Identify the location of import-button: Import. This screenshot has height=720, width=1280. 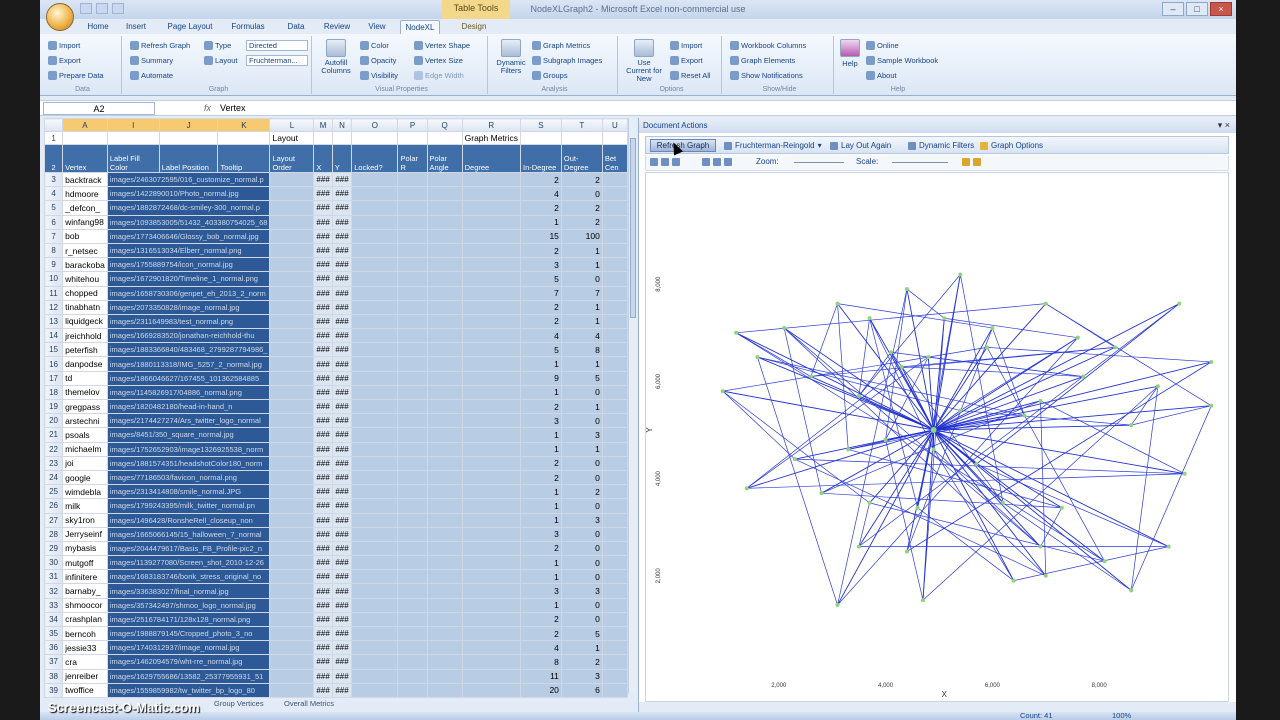
(64, 45).